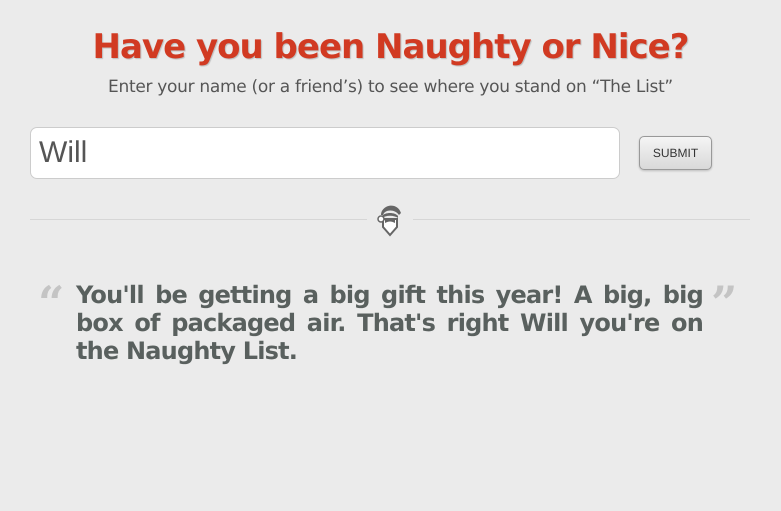 This screenshot has width=781, height=511. Describe the element at coordinates (675, 153) in the screenshot. I see `submit-button: SUBMIT` at that location.